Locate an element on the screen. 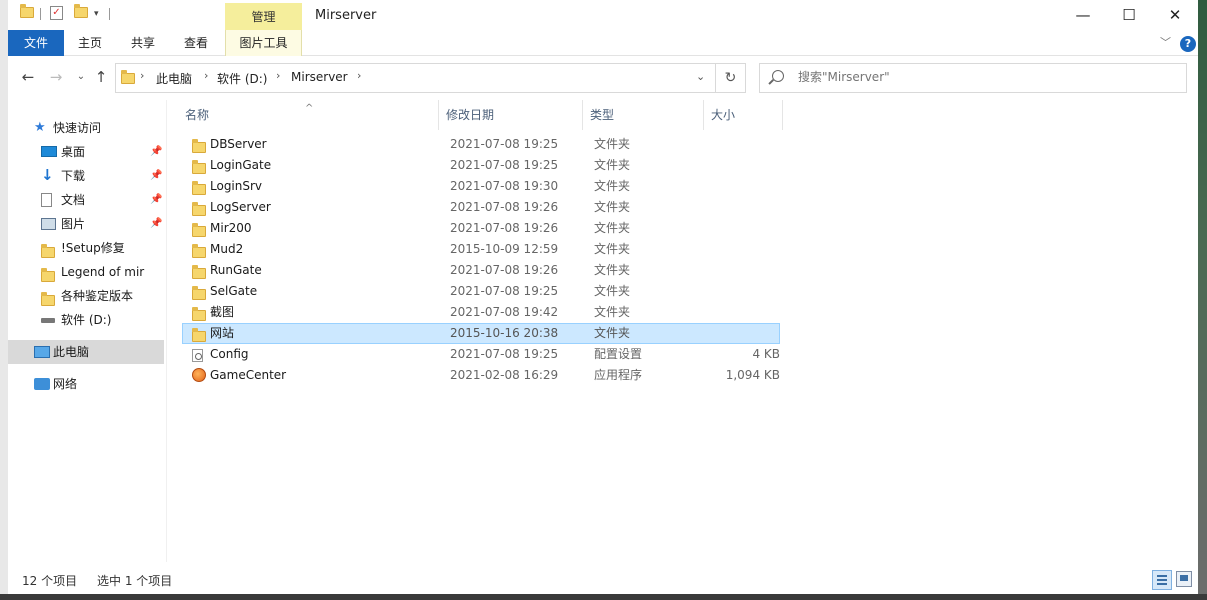 This screenshot has width=1207, height=600. tab-share: 共享 is located at coordinates (143, 43).